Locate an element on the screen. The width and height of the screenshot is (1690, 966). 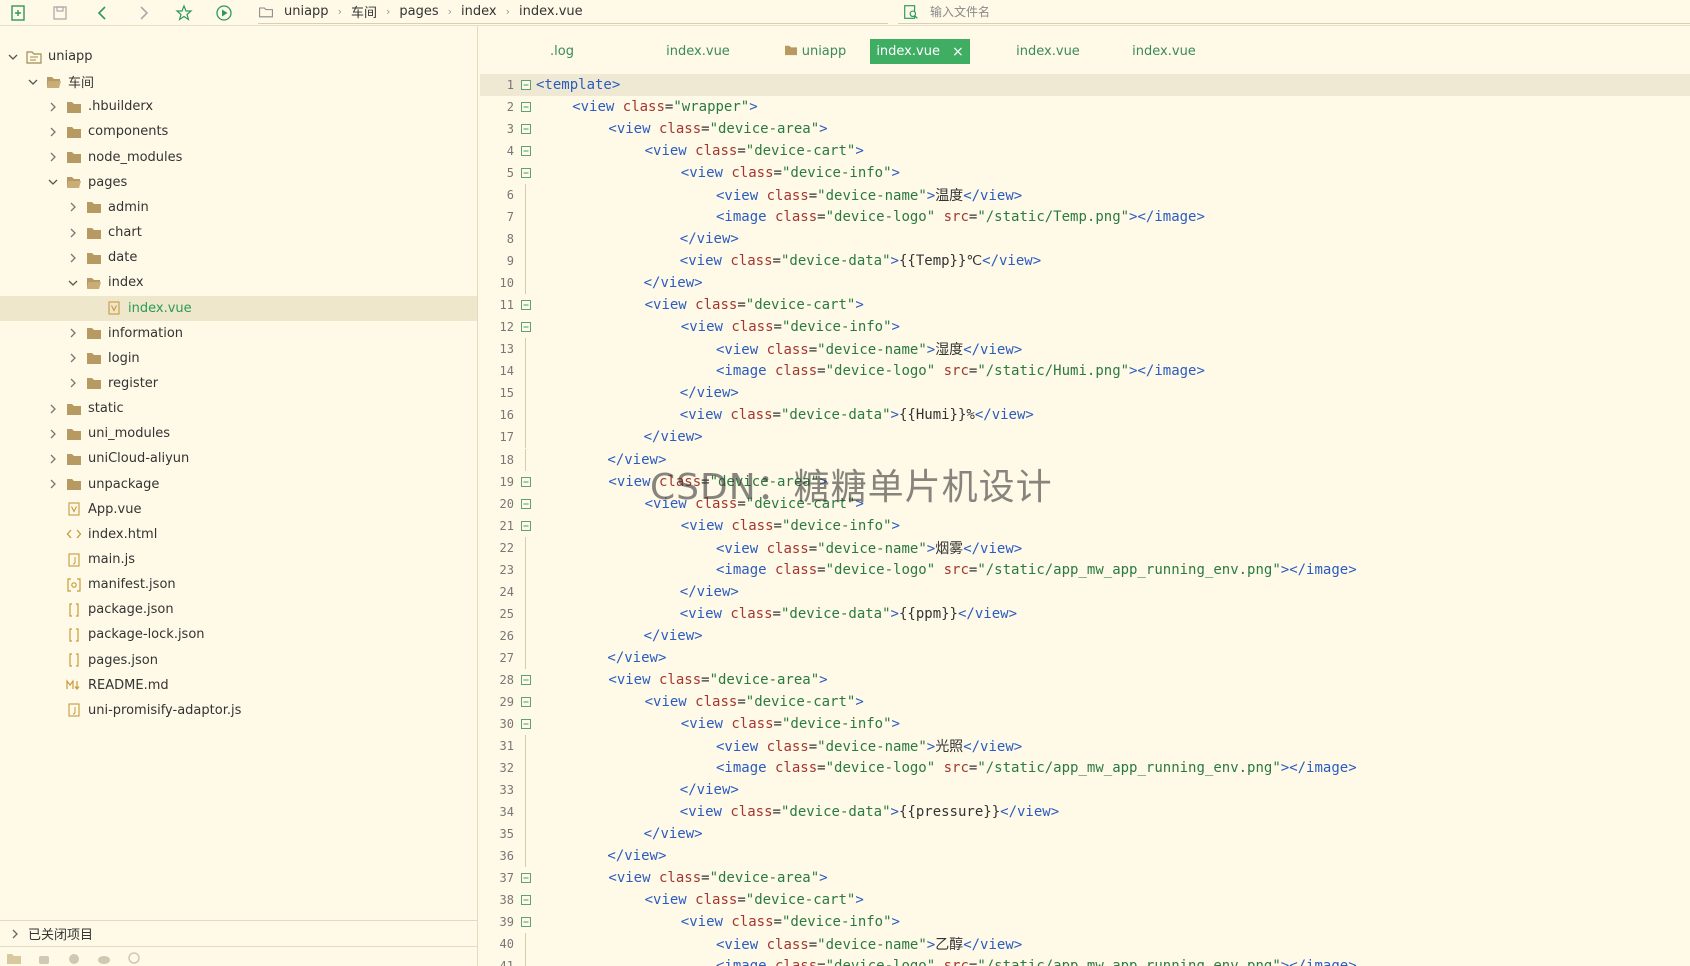
code-line: 11 <view class="device-cart"> is located at coordinates (1085, 305).